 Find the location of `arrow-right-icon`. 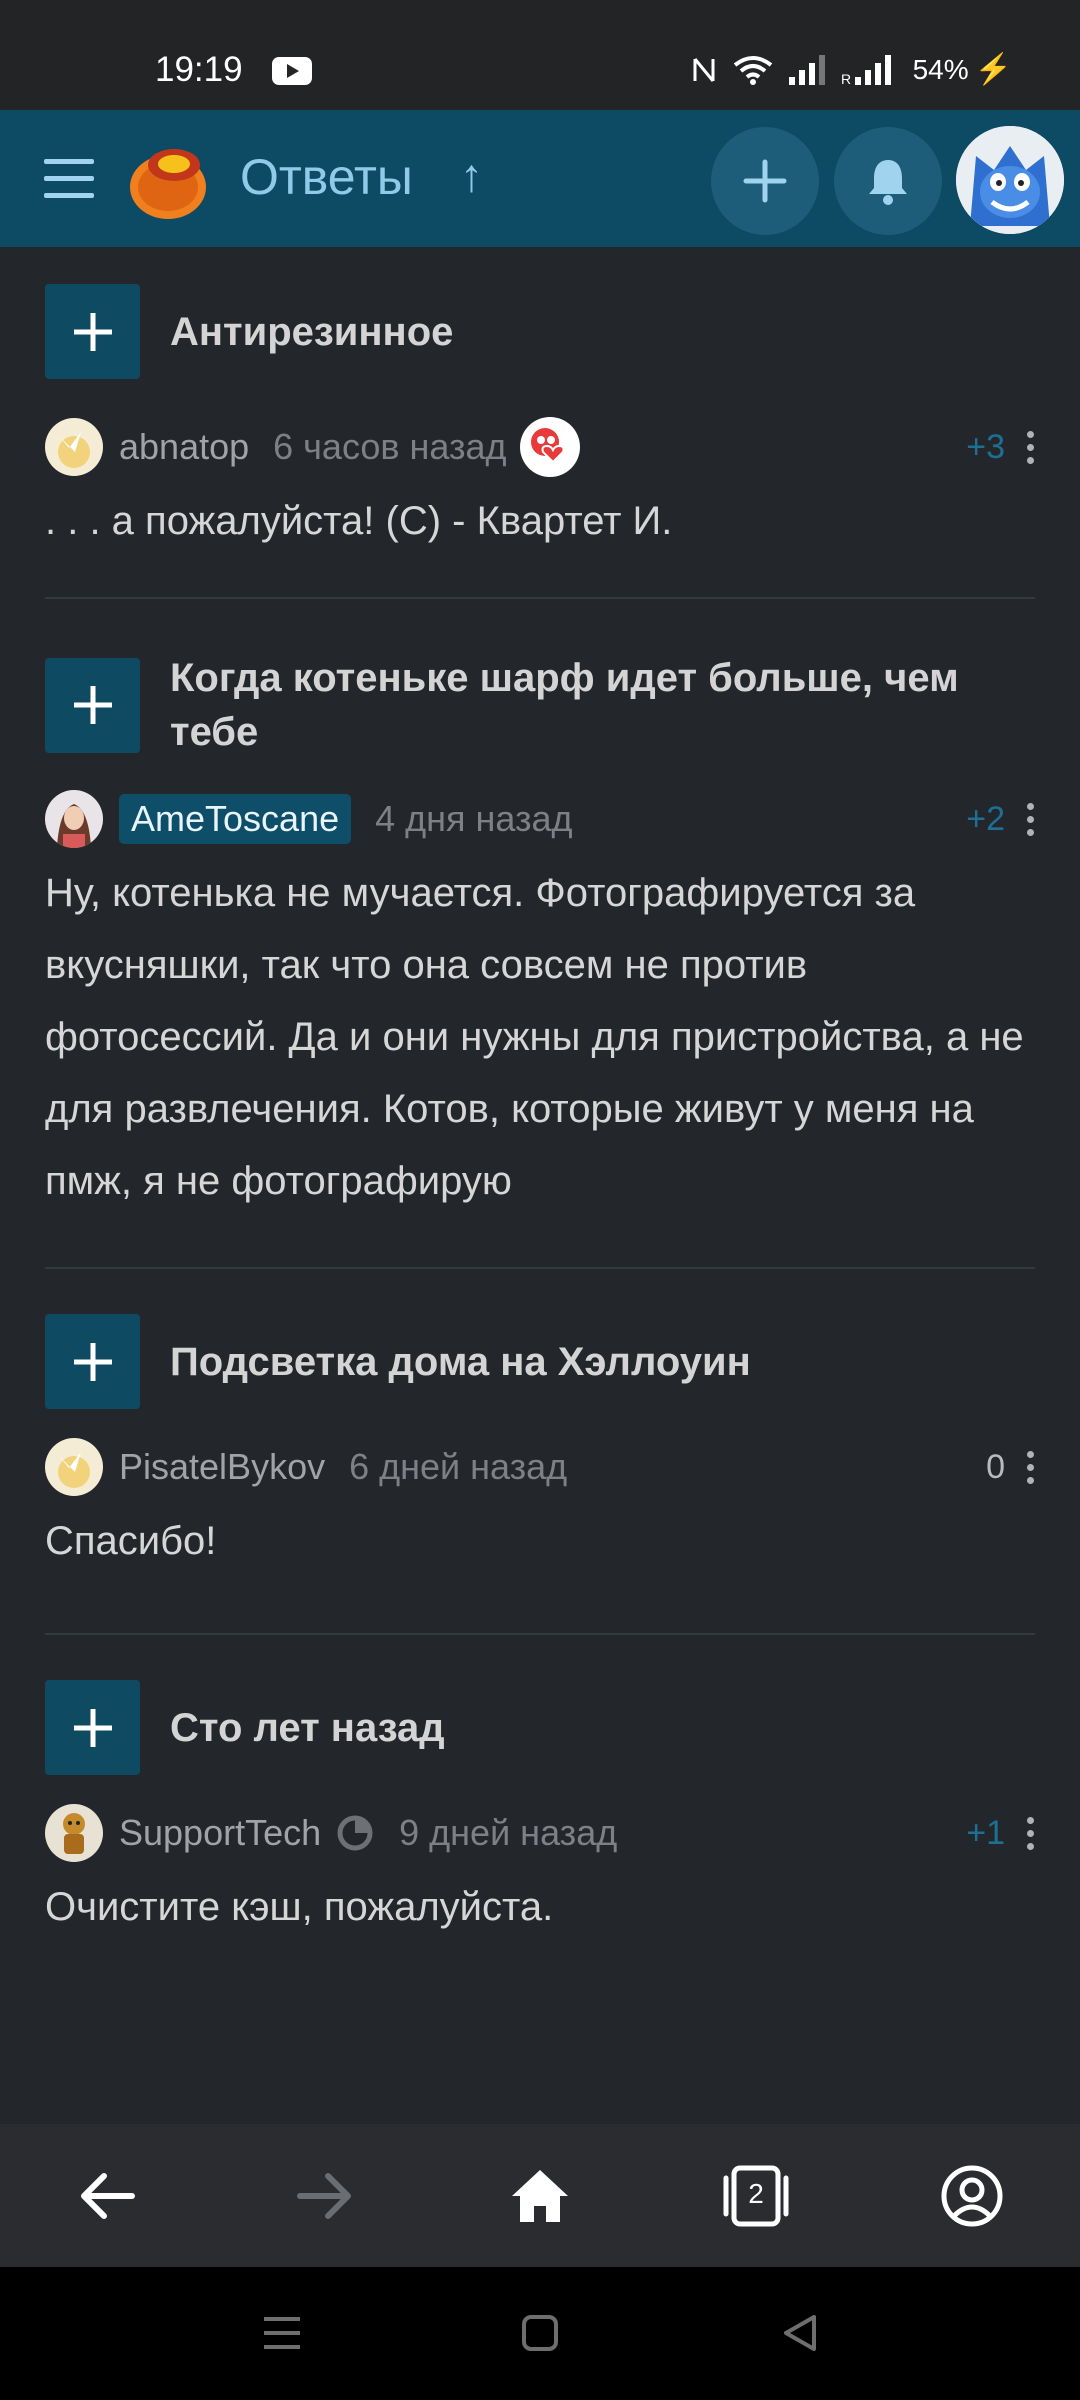

arrow-right-icon is located at coordinates (324, 2196).